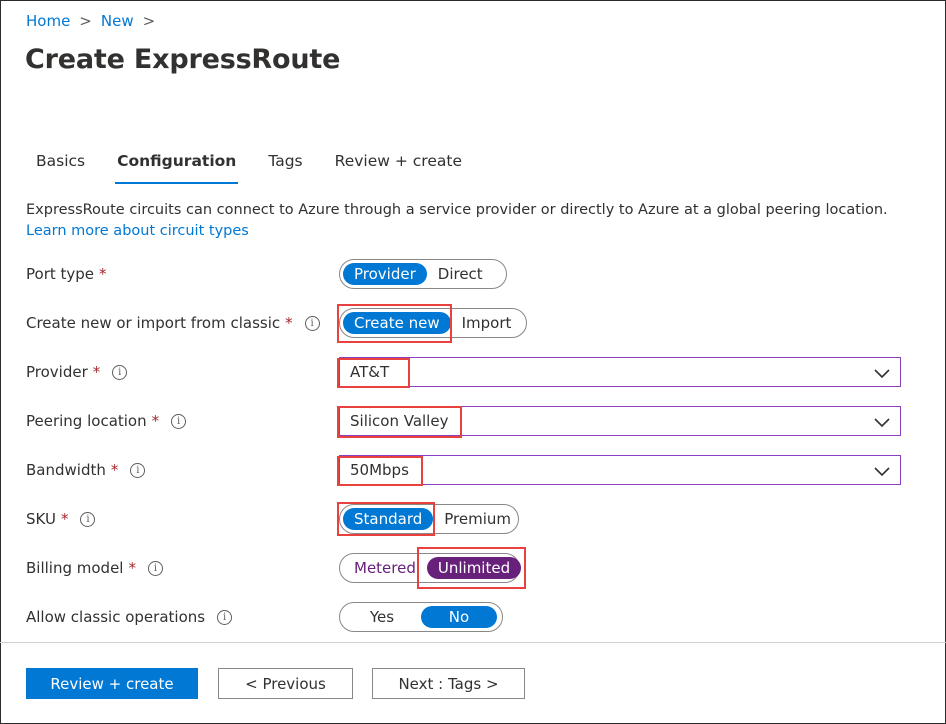 This screenshot has height=724, width=946. Describe the element at coordinates (460, 274) in the screenshot. I see `port-type-option-direct: Direct` at that location.